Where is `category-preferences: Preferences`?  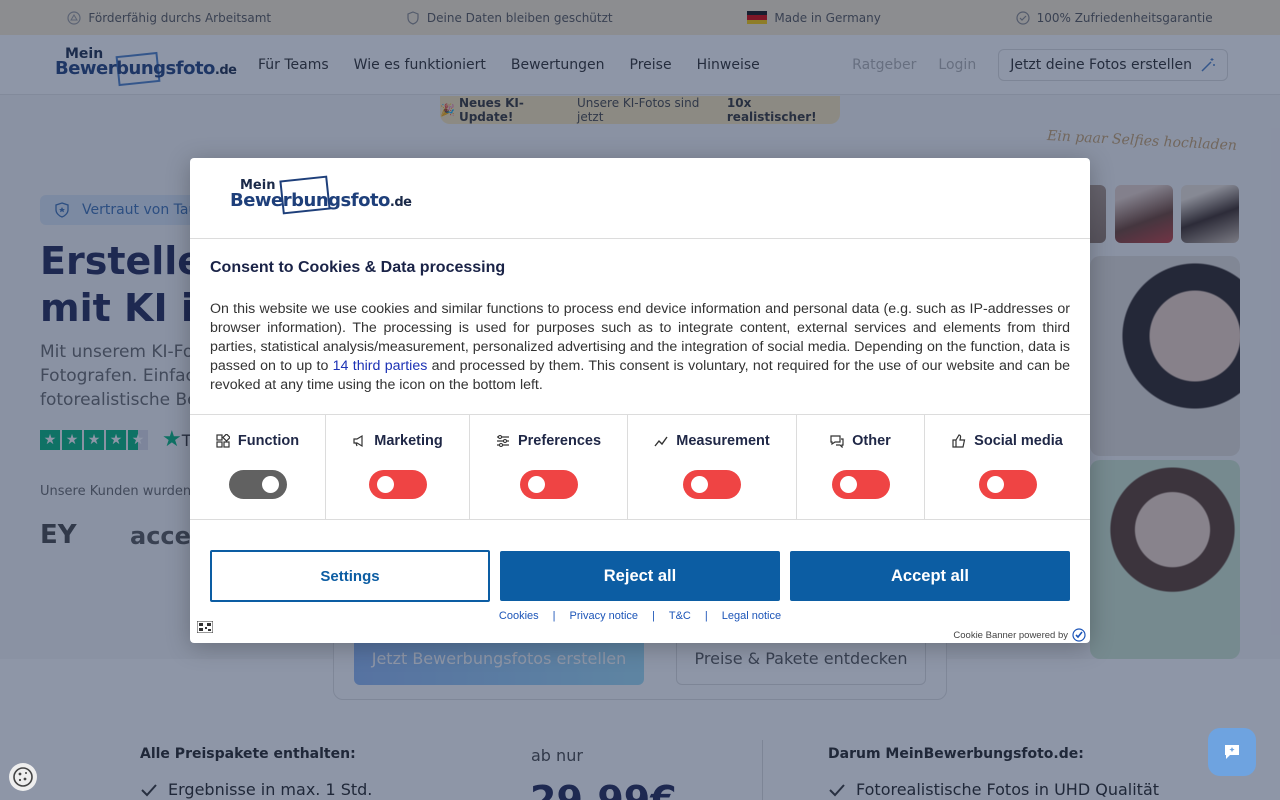 category-preferences: Preferences is located at coordinates (549, 467).